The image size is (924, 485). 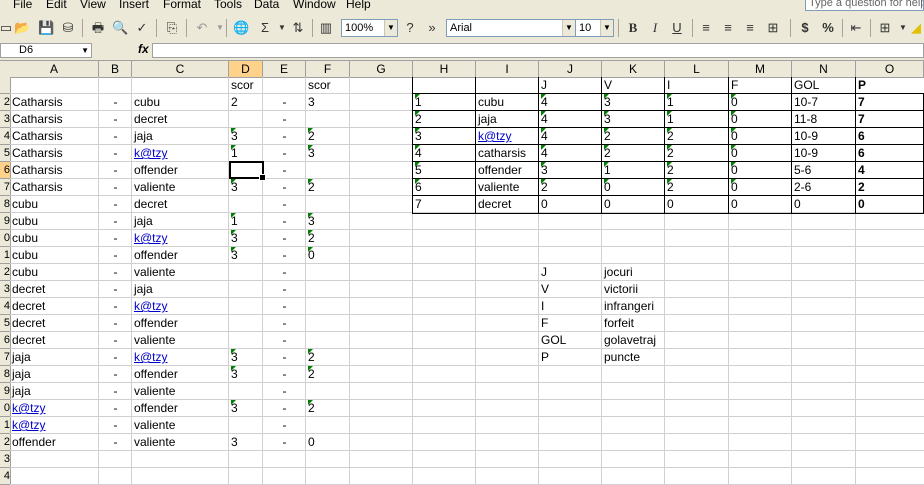 What do you see at coordinates (328, 442) in the screenshot?
I see `score-away: 0` at bounding box center [328, 442].